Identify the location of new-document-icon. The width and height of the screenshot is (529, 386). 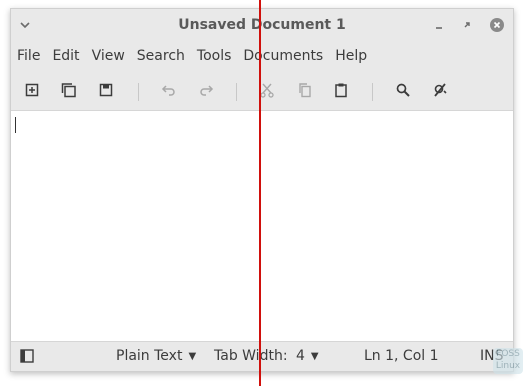
(32, 90).